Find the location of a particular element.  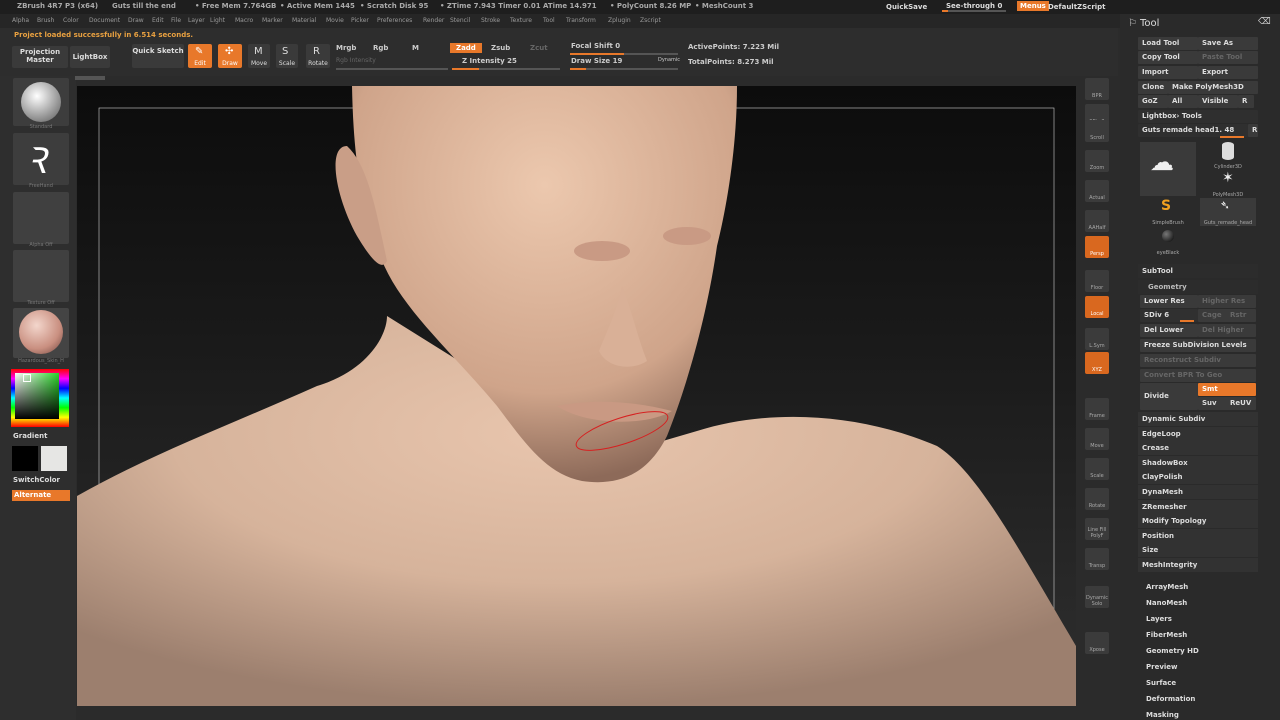

shelf-handle is located at coordinates (90, 78).